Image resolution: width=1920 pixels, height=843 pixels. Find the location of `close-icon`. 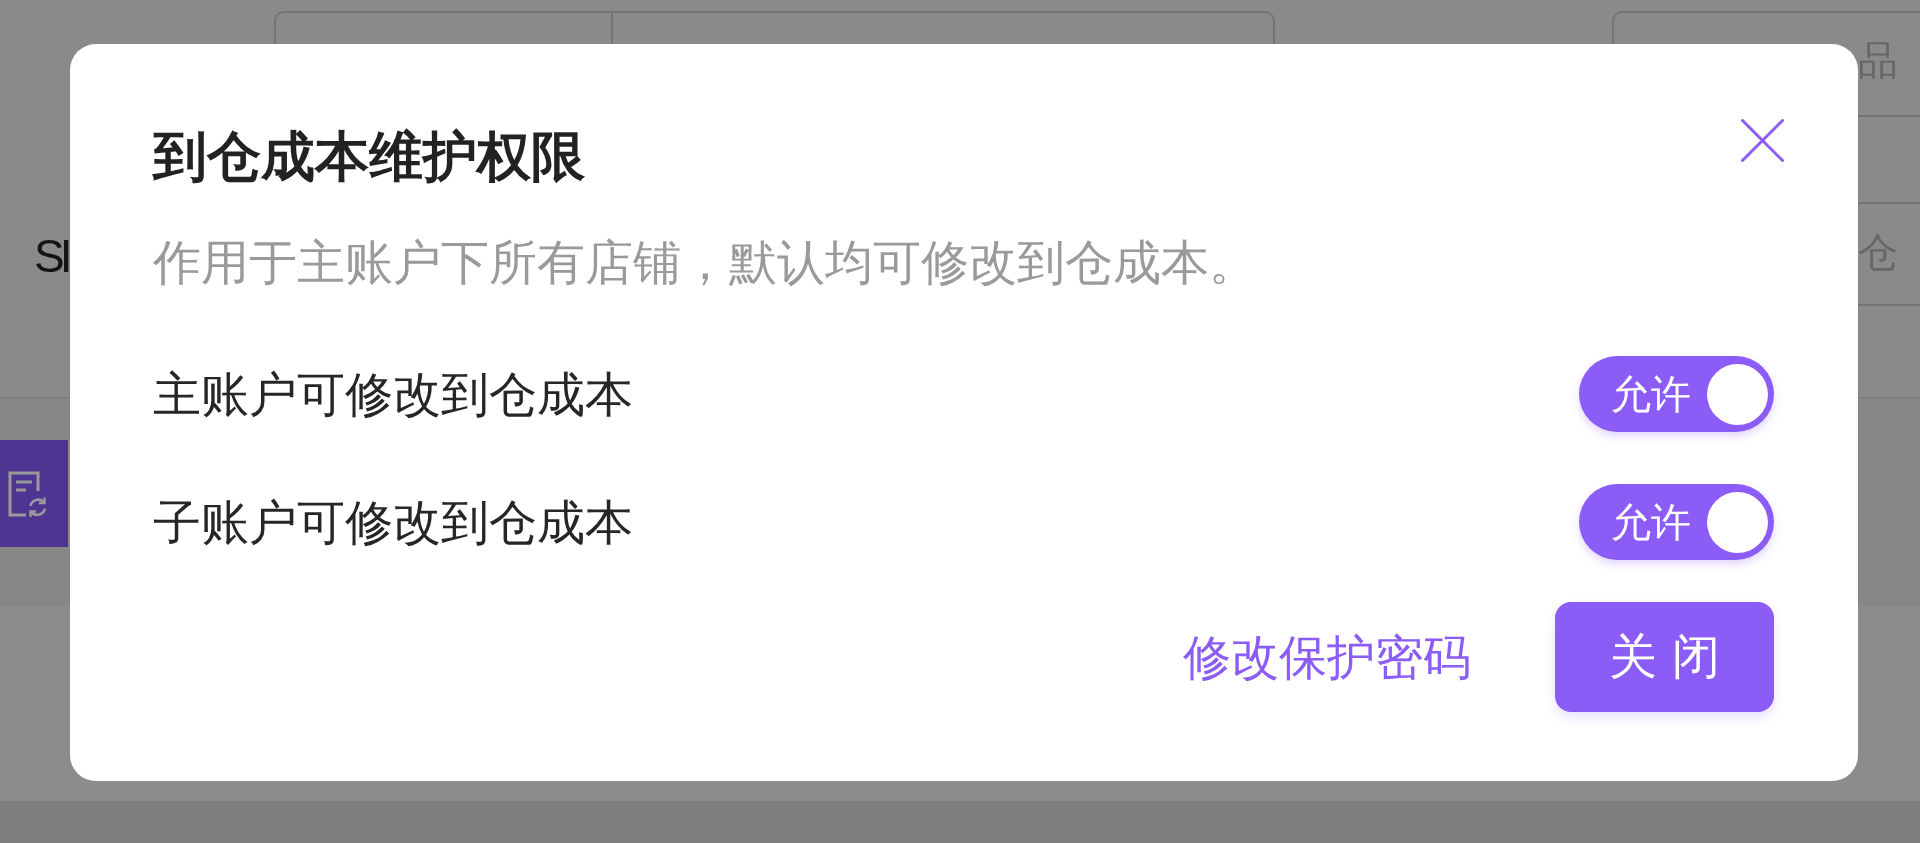

close-icon is located at coordinates (1762, 140).